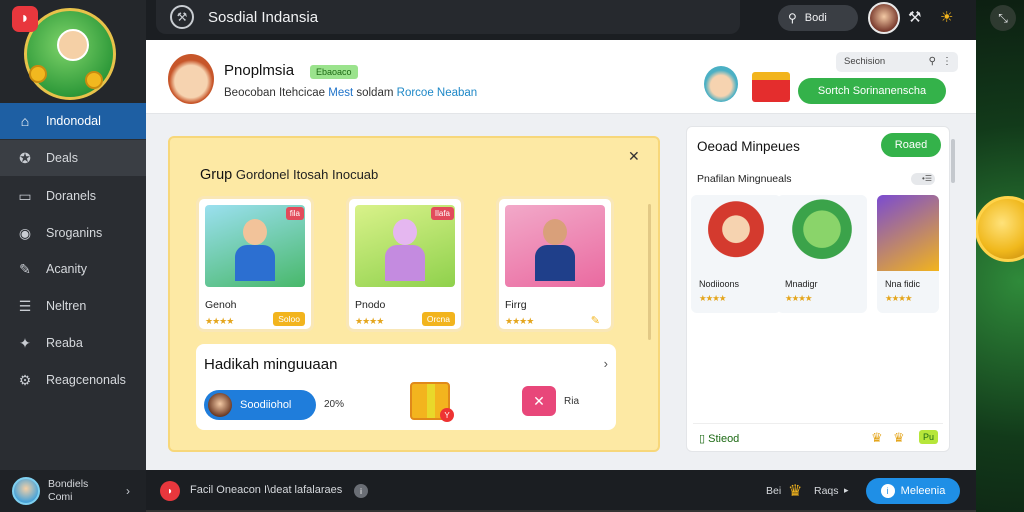 The height and width of the screenshot is (512, 1024). I want to click on chevron-down-icon: ▸, so click(846, 490).